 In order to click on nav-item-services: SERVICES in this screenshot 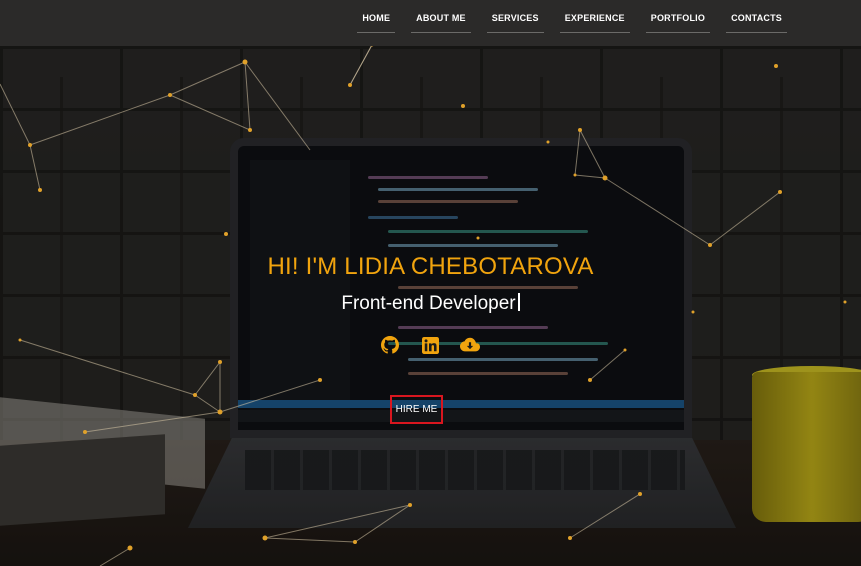, I will do `click(515, 16)`.